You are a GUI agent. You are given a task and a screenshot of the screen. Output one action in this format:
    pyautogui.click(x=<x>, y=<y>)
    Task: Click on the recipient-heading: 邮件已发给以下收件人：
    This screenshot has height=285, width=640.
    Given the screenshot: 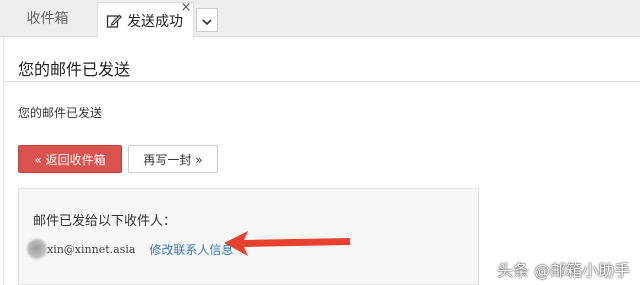 What is the action you would take?
    pyautogui.click(x=105, y=221)
    